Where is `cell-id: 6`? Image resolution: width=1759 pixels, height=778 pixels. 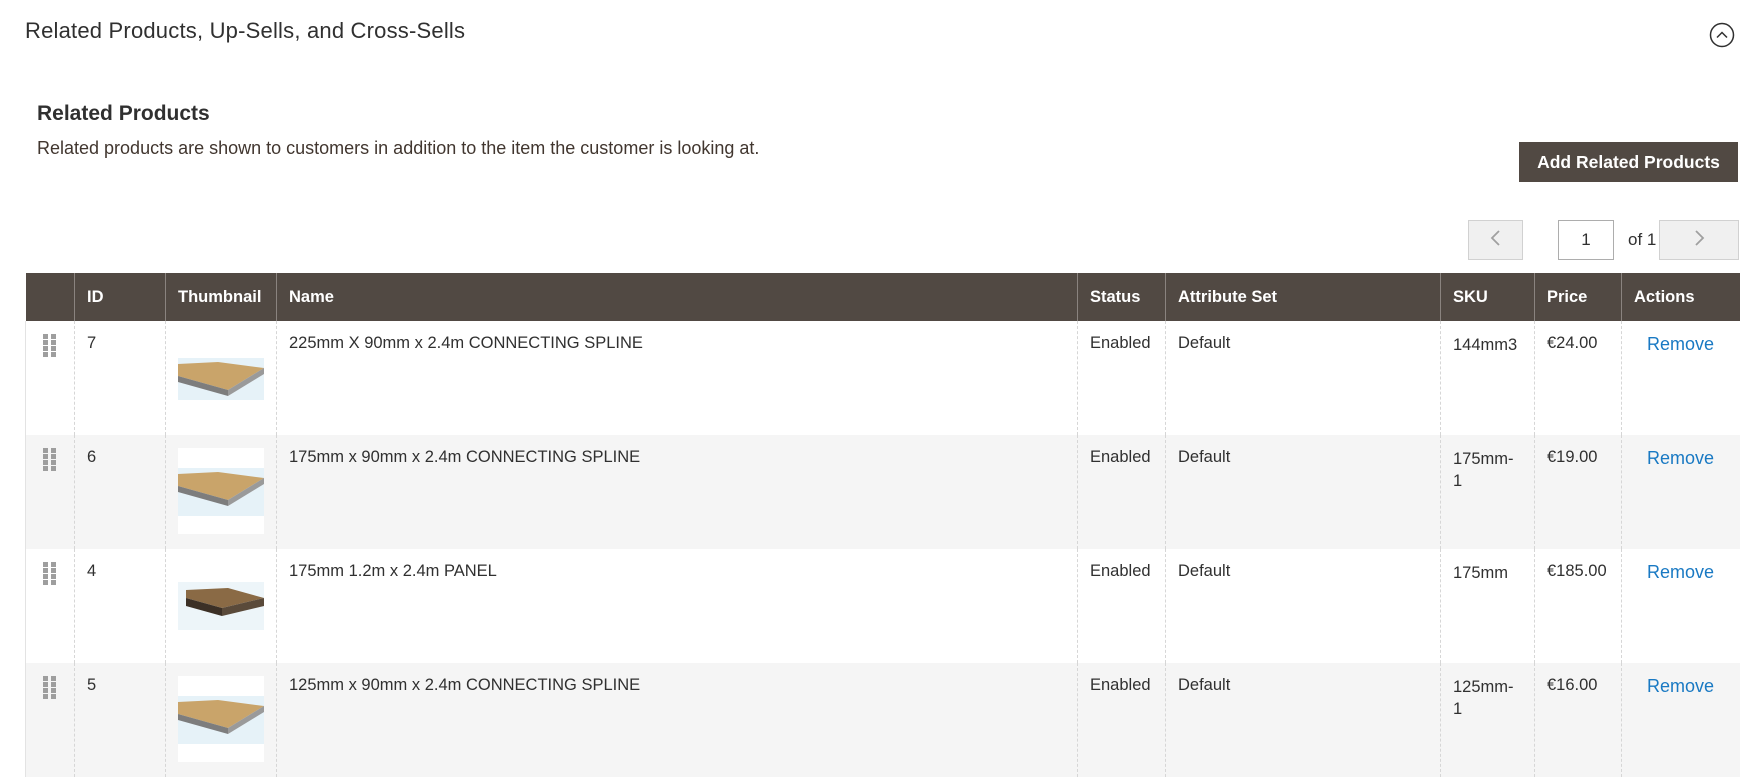 cell-id: 6 is located at coordinates (120, 492).